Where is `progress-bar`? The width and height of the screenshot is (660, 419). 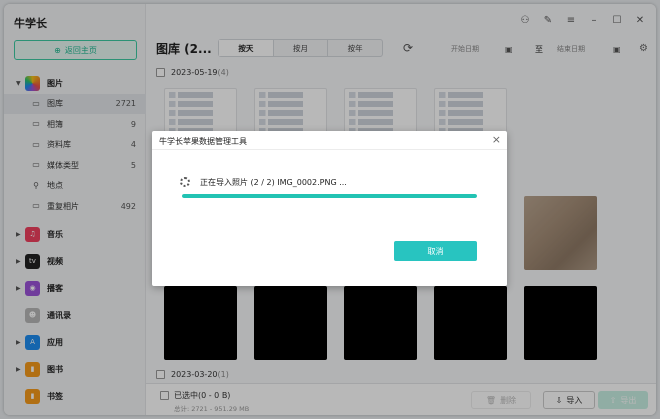 progress-bar is located at coordinates (329, 196).